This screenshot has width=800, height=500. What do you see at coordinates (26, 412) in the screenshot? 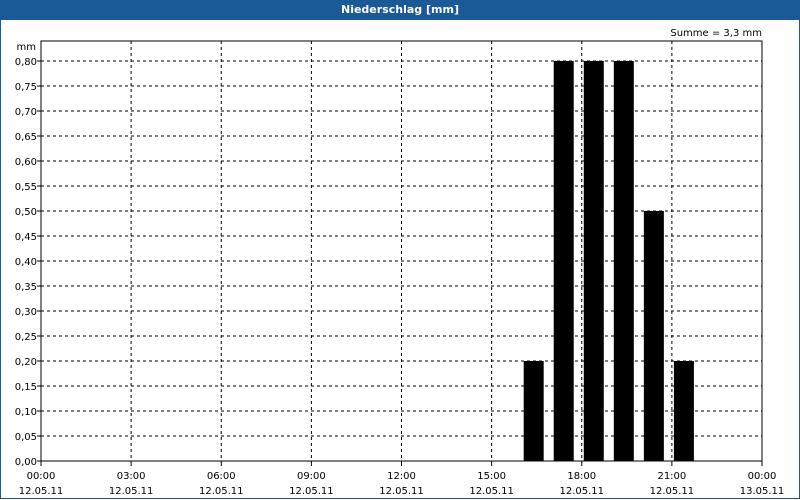
I see `y-tick-label: 0,10` at bounding box center [26, 412].